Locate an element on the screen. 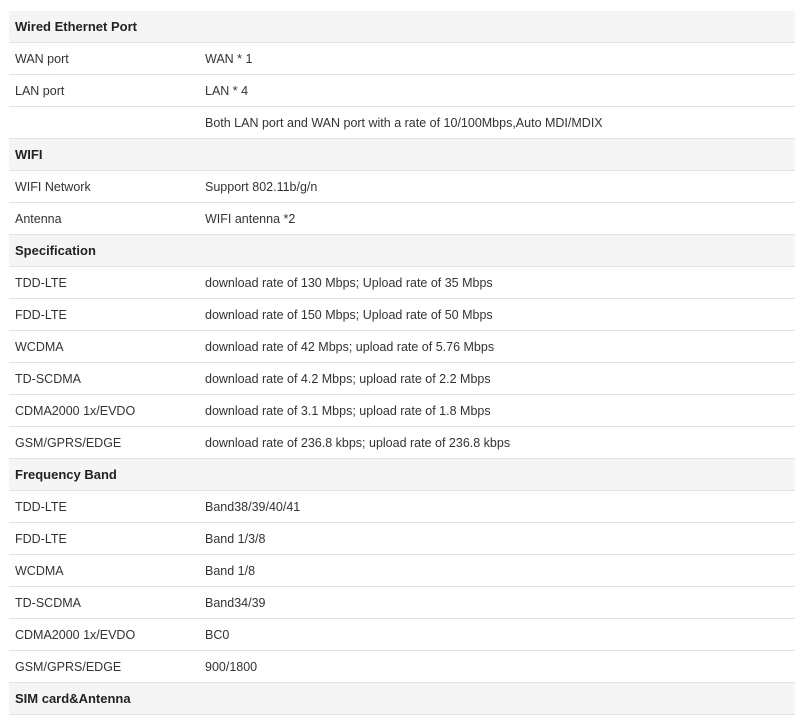  spec-row: WIFI Network Support 802.11b/g/n is located at coordinates (402, 186).